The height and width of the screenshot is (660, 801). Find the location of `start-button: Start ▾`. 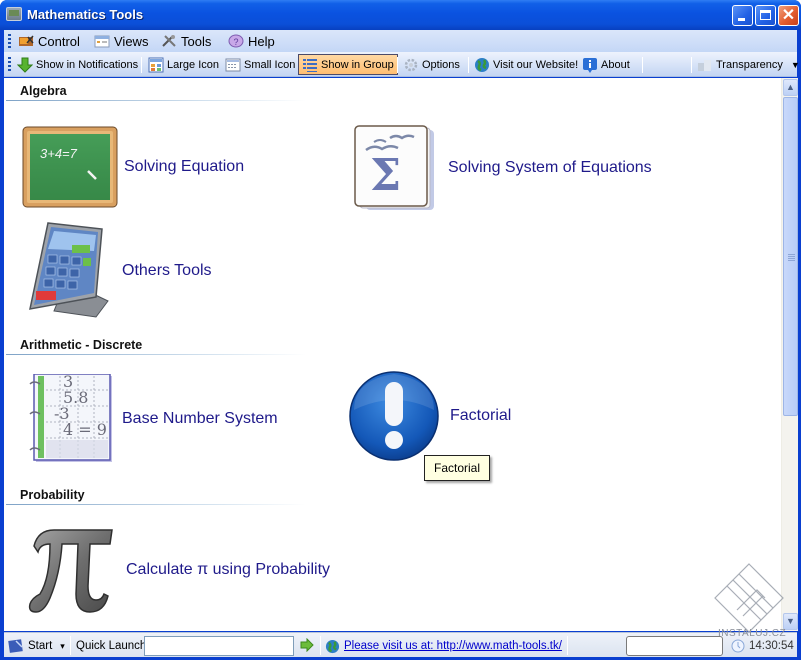

start-button: Start ▾ is located at coordinates (36, 646).